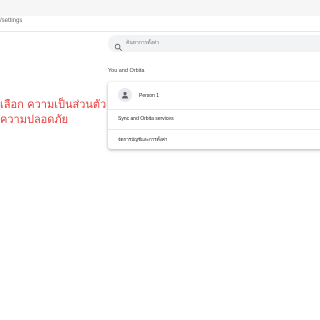 The width and height of the screenshot is (320, 320). What do you see at coordinates (221, 43) in the screenshot?
I see `search-input` at bounding box center [221, 43].